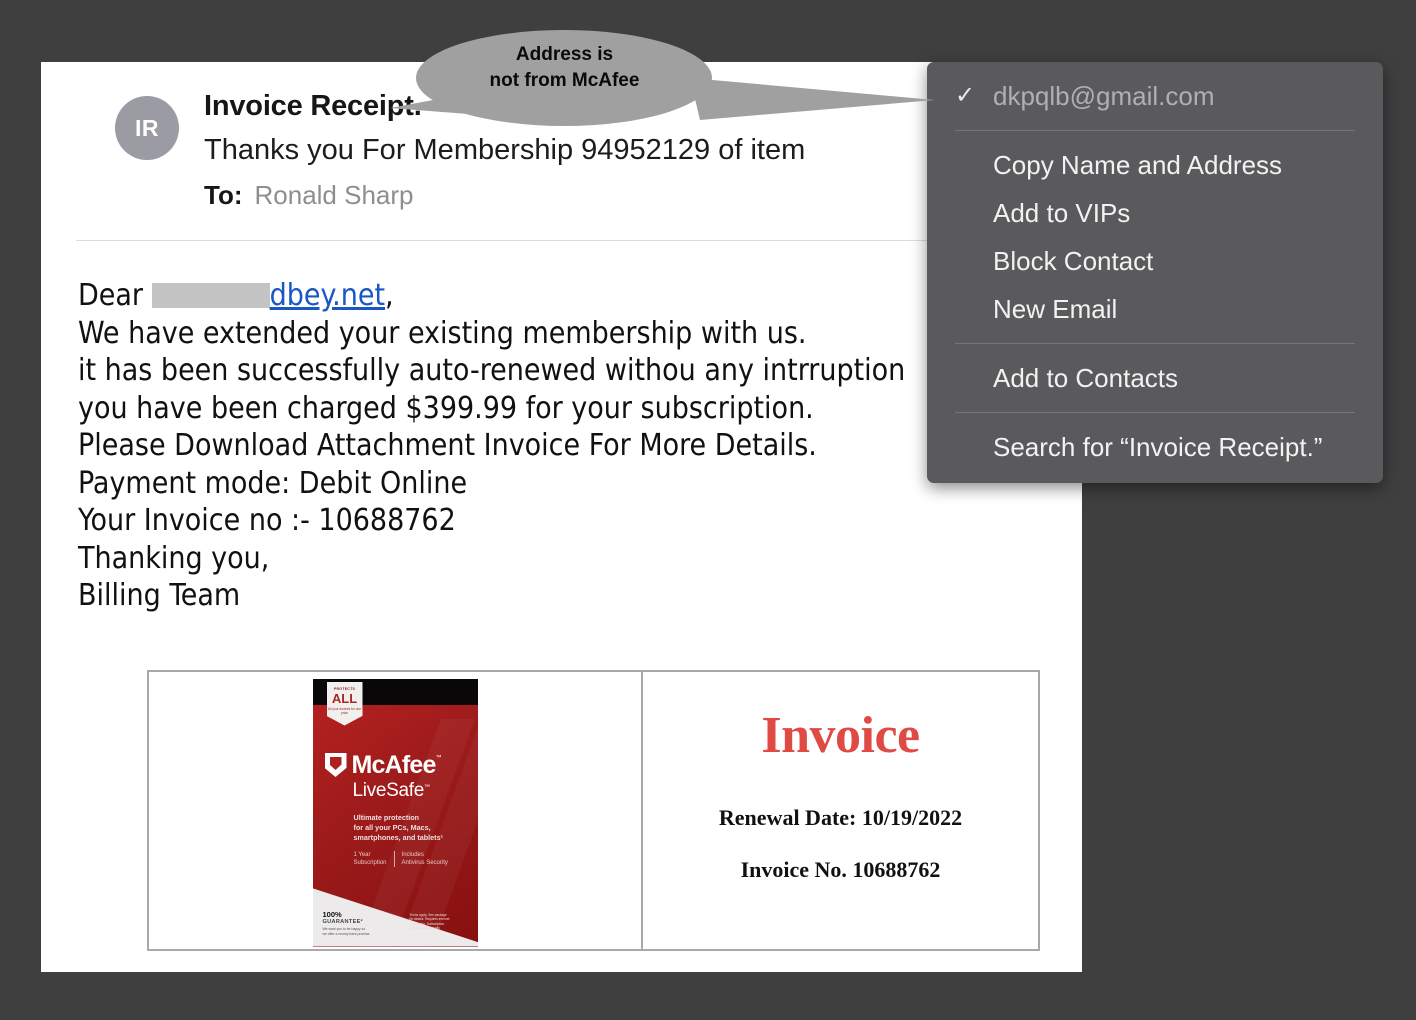  Describe the element at coordinates (344, 710) in the screenshot. I see `badge-bottom-text: All your devices for one price` at that location.